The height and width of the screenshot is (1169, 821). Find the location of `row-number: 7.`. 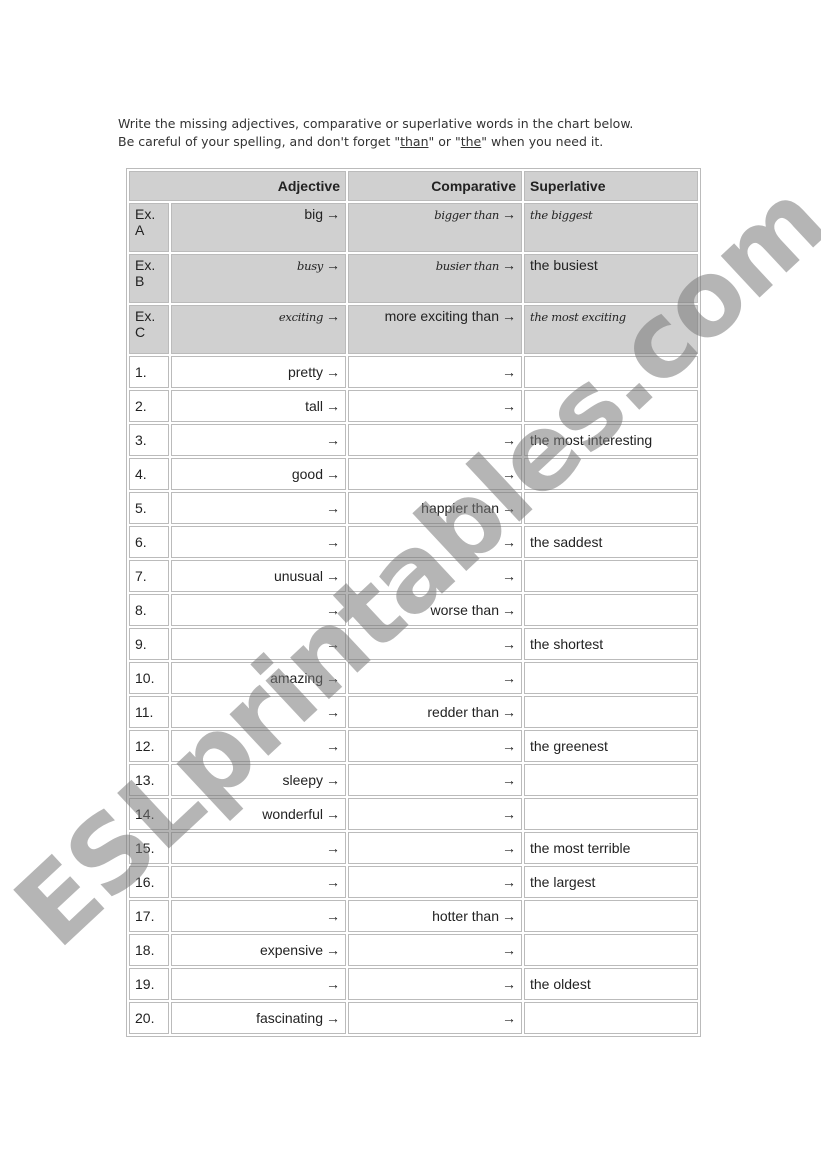

row-number: 7. is located at coordinates (149, 576).